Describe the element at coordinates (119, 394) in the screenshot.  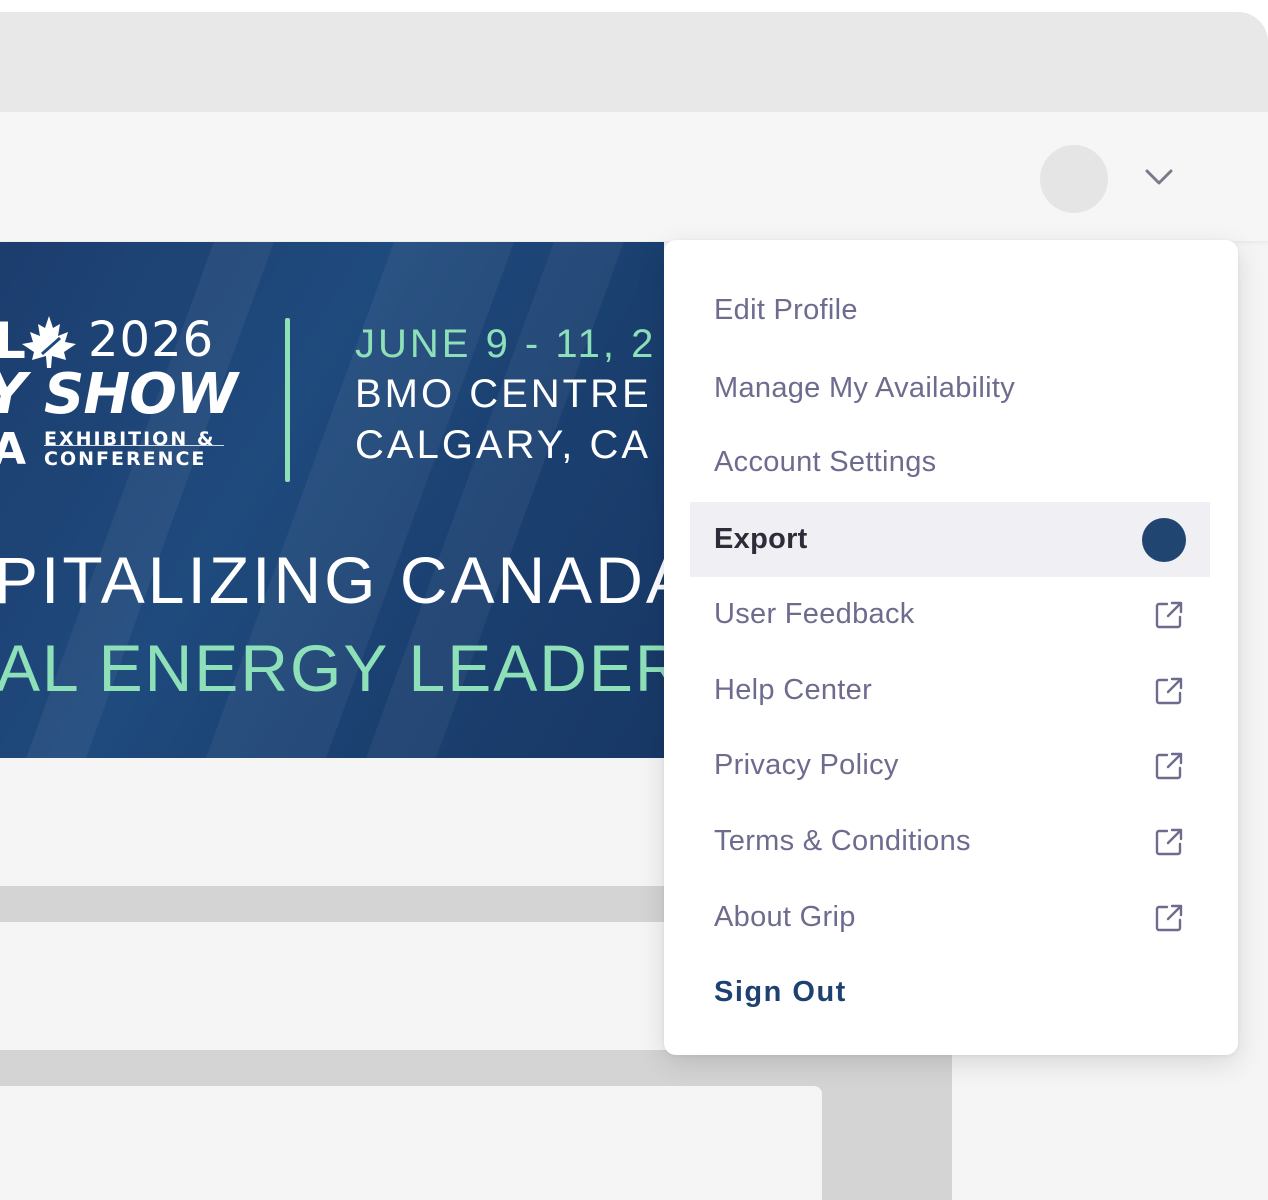
I see `banner-title-show: Y SHOW` at that location.